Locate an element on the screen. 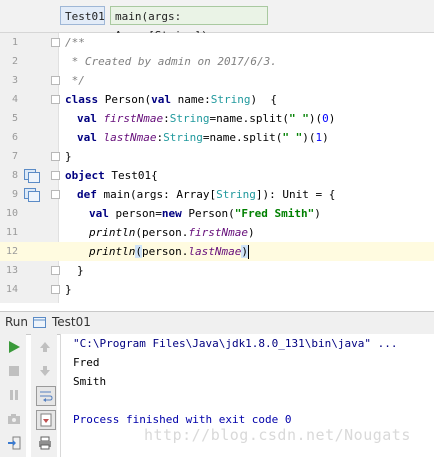 The width and height of the screenshot is (434, 457). code-text: object Test01{ is located at coordinates (111, 175).